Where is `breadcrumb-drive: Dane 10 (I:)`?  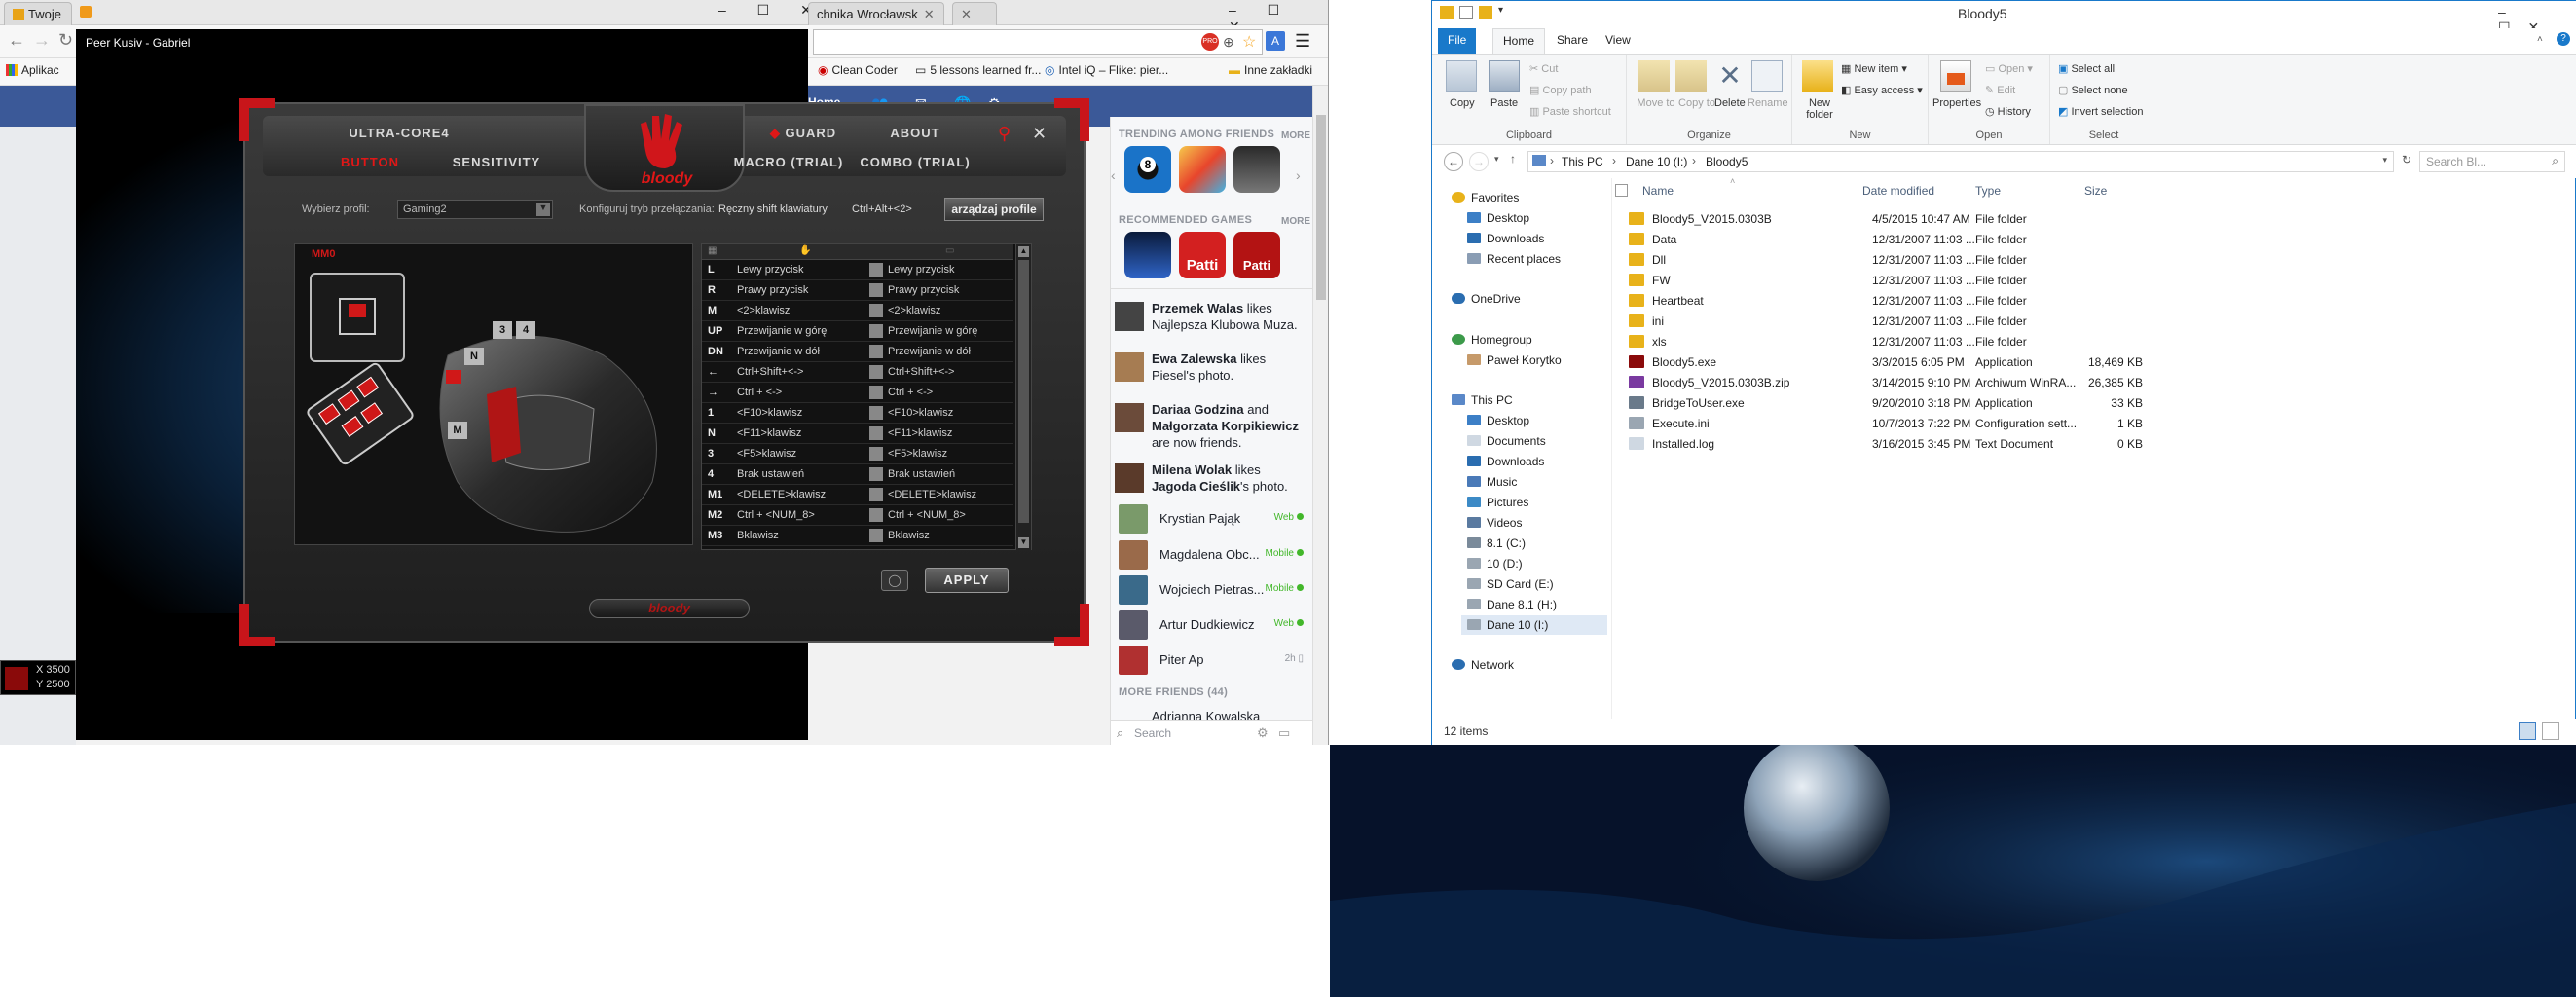
breadcrumb-drive: Dane 10 (I:) is located at coordinates (1656, 161).